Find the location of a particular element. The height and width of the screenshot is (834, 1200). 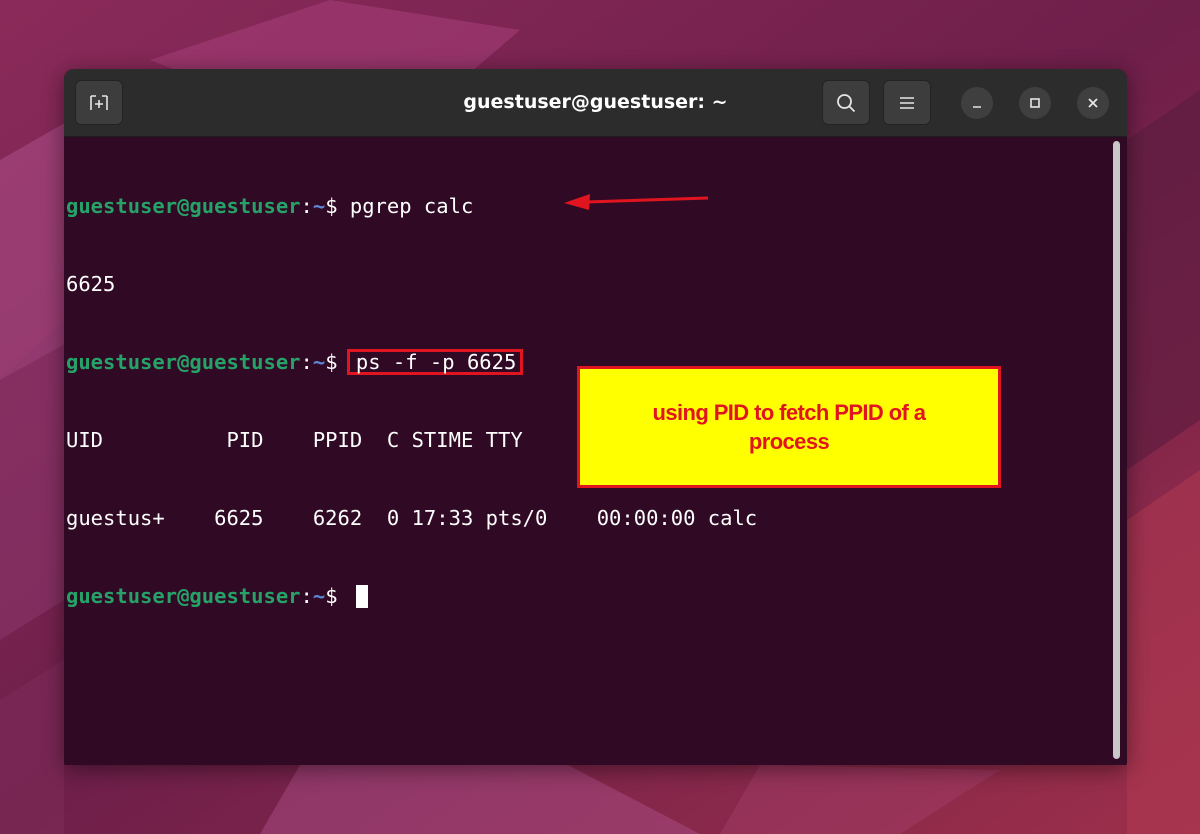

close-icon is located at coordinates (1093, 103).